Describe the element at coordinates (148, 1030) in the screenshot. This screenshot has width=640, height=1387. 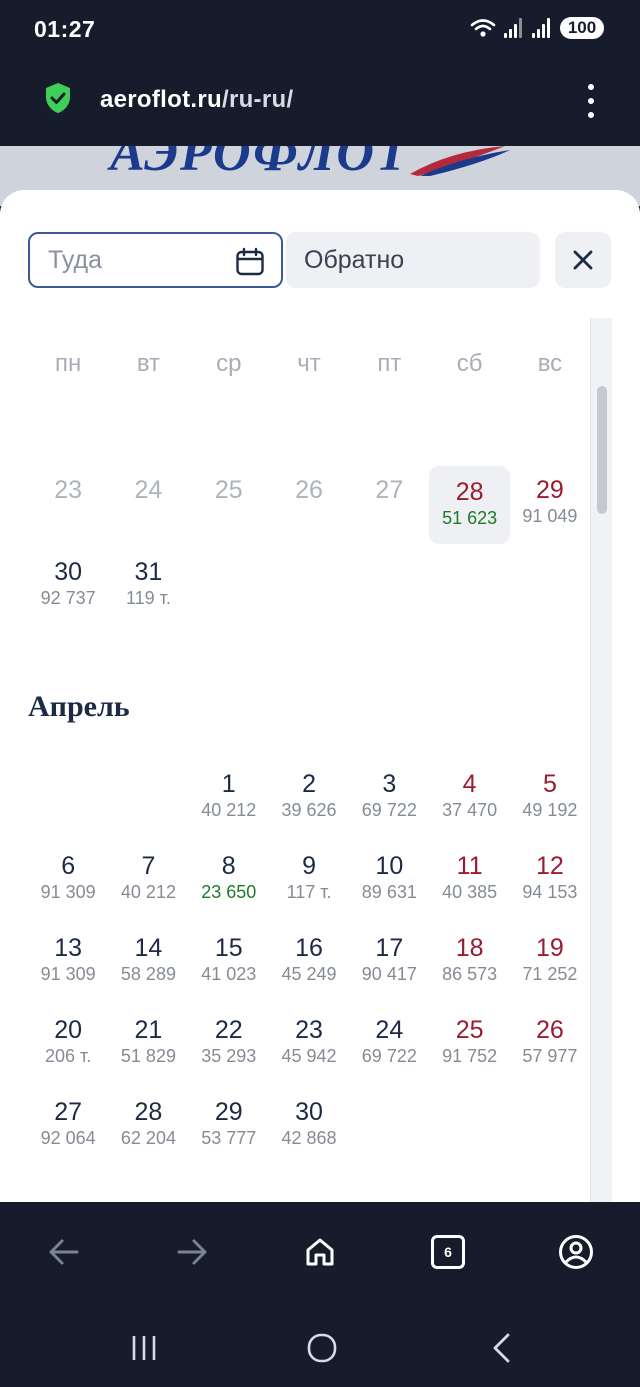
I see `day-number: 21` at that location.